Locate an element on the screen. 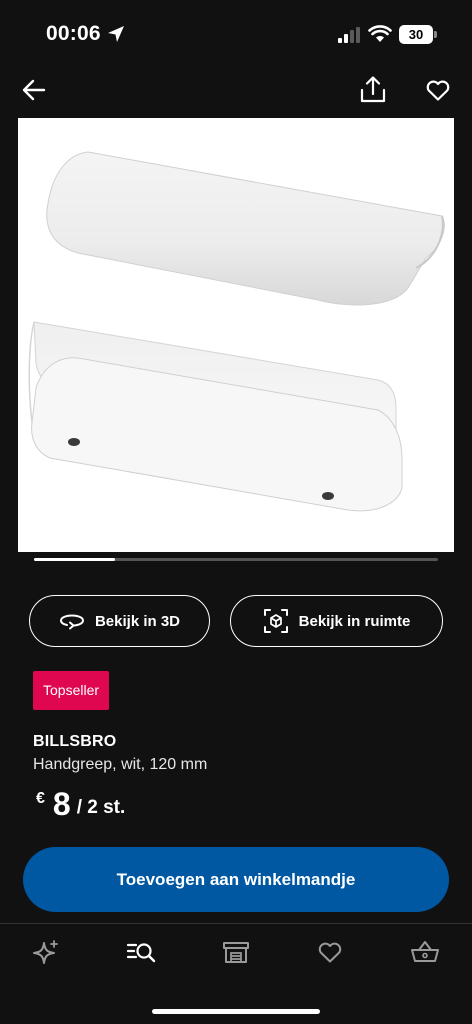 This screenshot has height=1024, width=472. status-time: 00:06 is located at coordinates (73, 33).